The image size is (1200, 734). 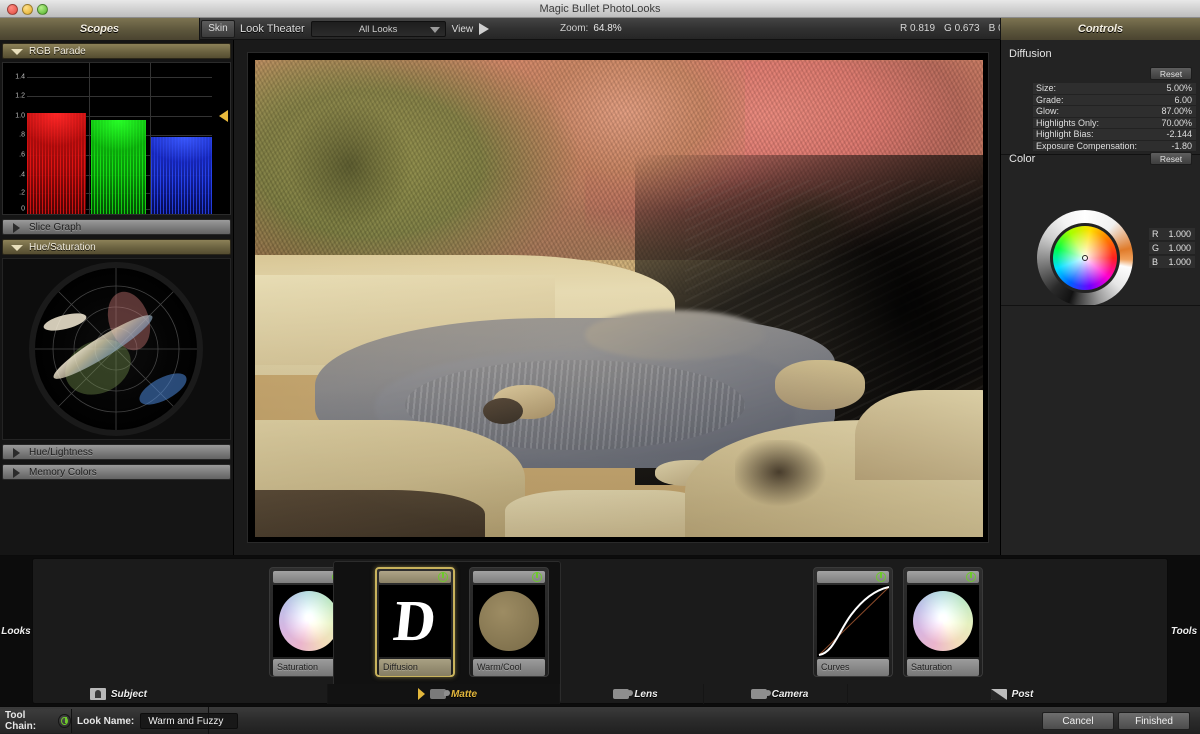 What do you see at coordinates (116, 472) in the screenshot?
I see `scope-section-memory-colors: Memory Colors` at bounding box center [116, 472].